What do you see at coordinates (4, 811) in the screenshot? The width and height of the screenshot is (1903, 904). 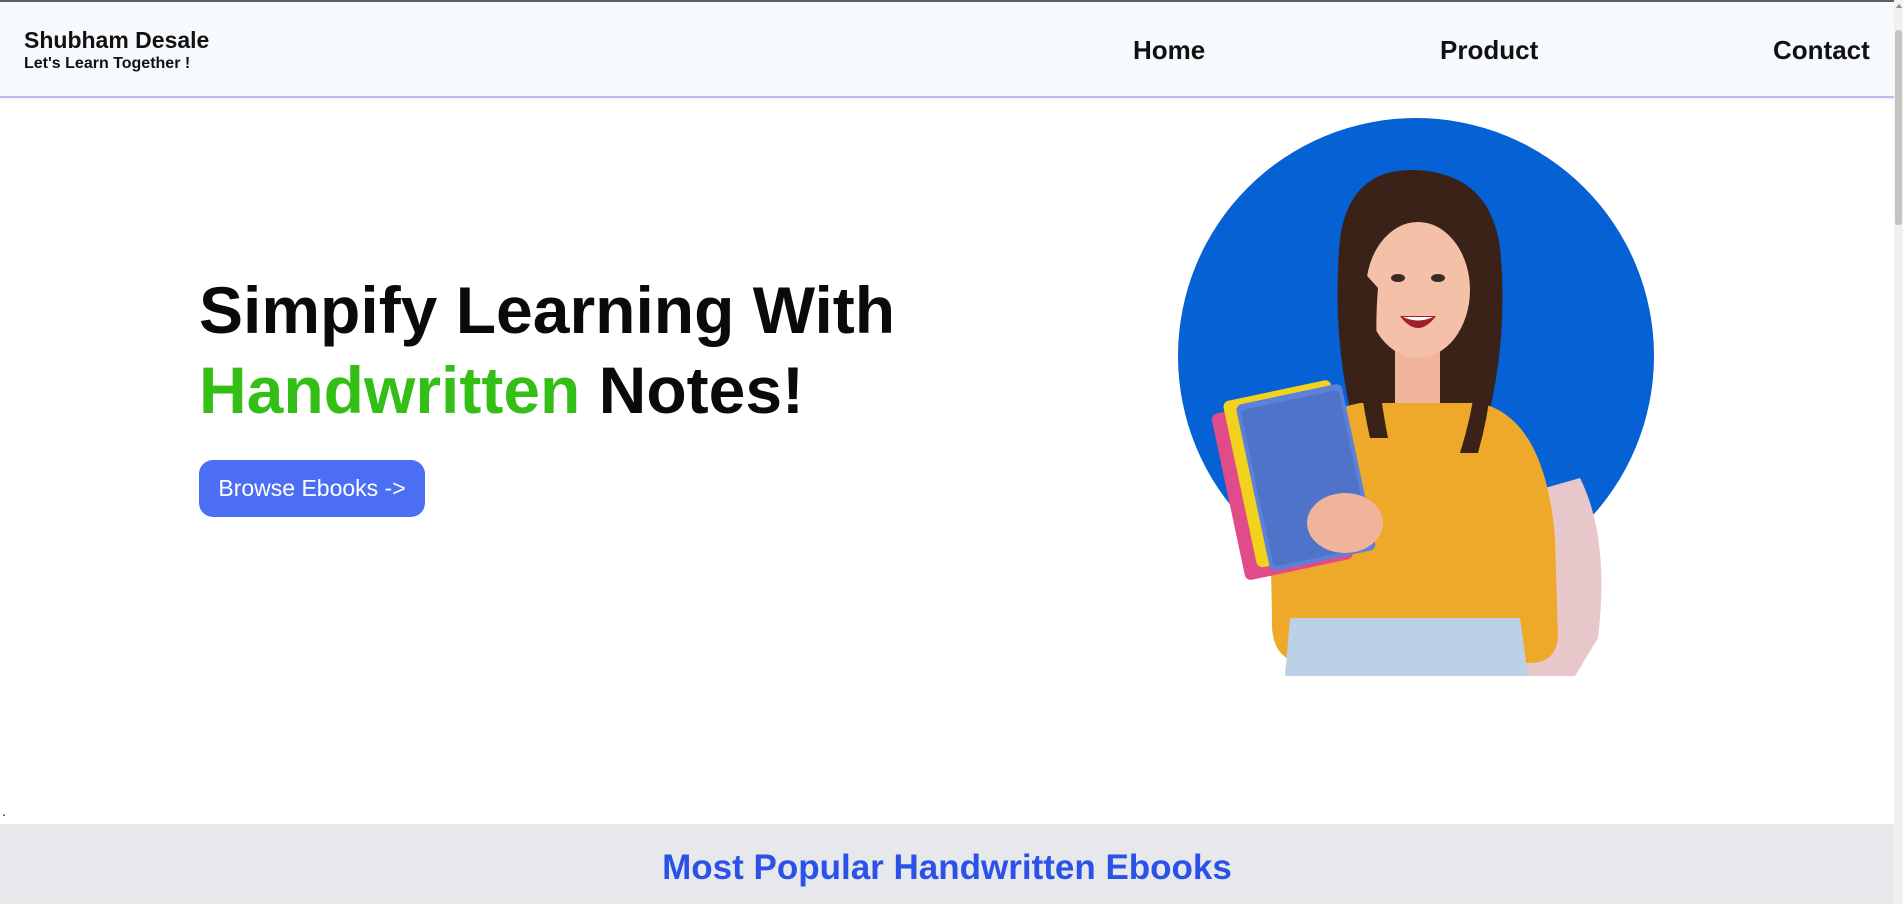 I see `stray-text: .` at bounding box center [4, 811].